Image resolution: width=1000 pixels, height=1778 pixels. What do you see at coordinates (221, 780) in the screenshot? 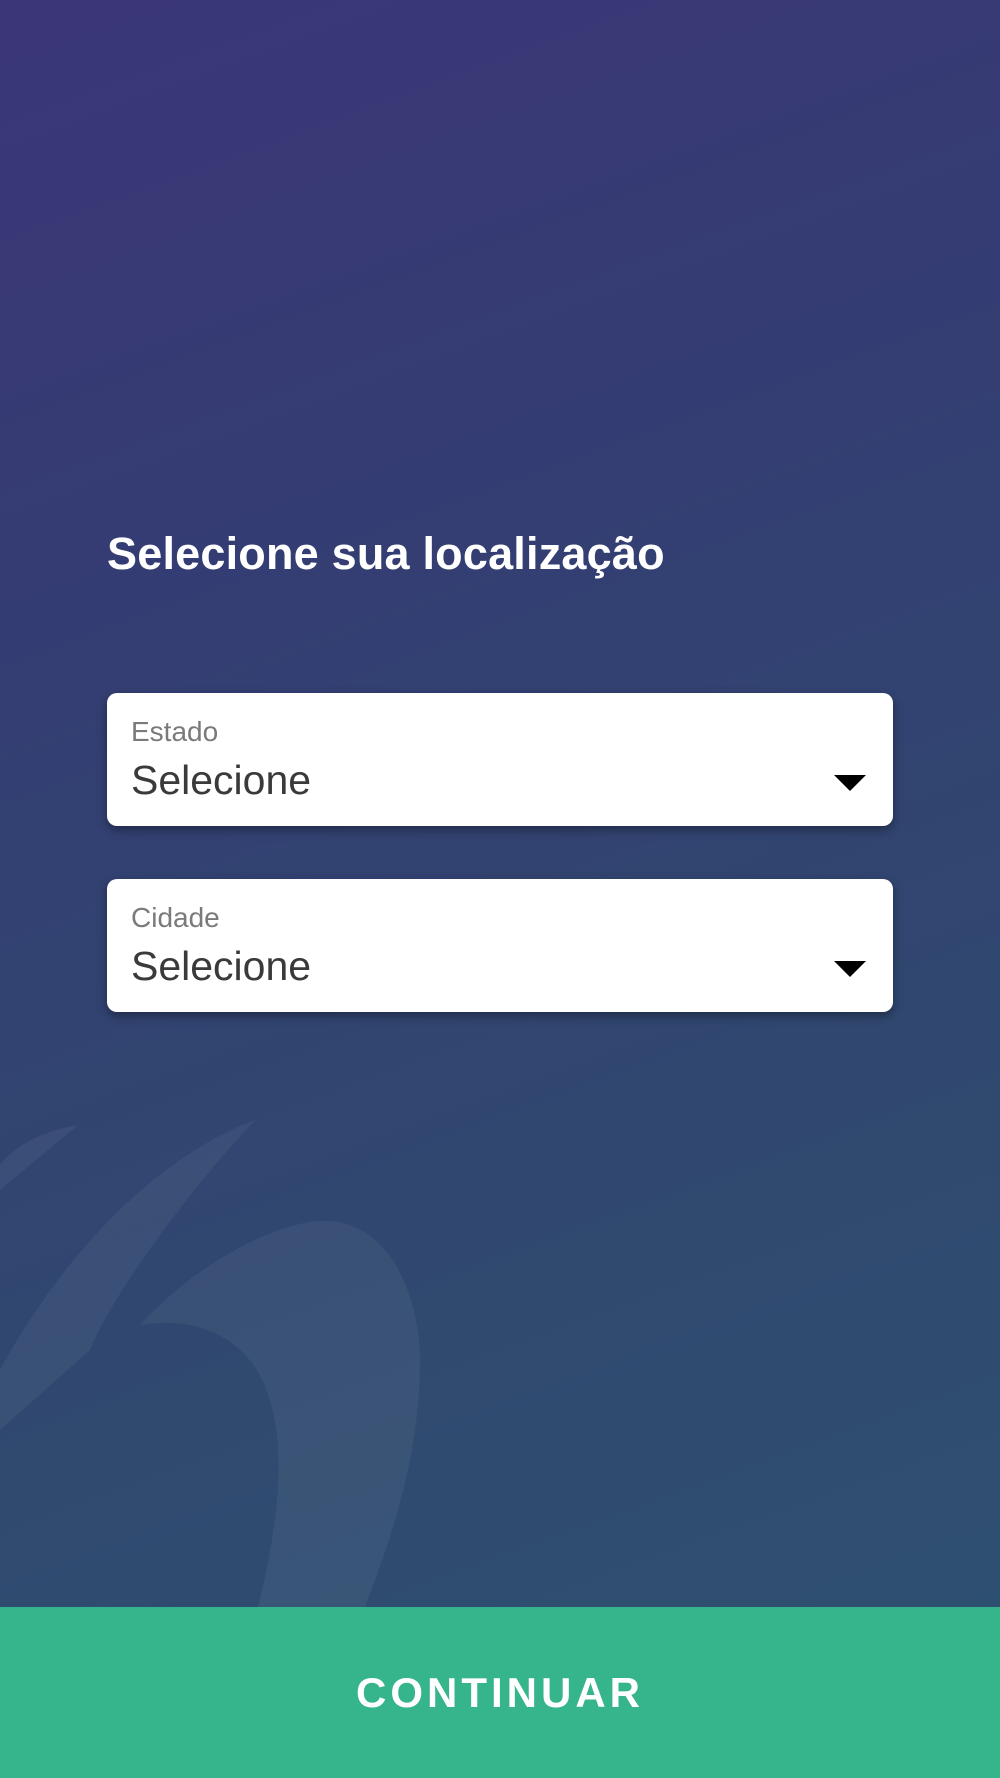
I see `estado-value: Selecione` at bounding box center [221, 780].